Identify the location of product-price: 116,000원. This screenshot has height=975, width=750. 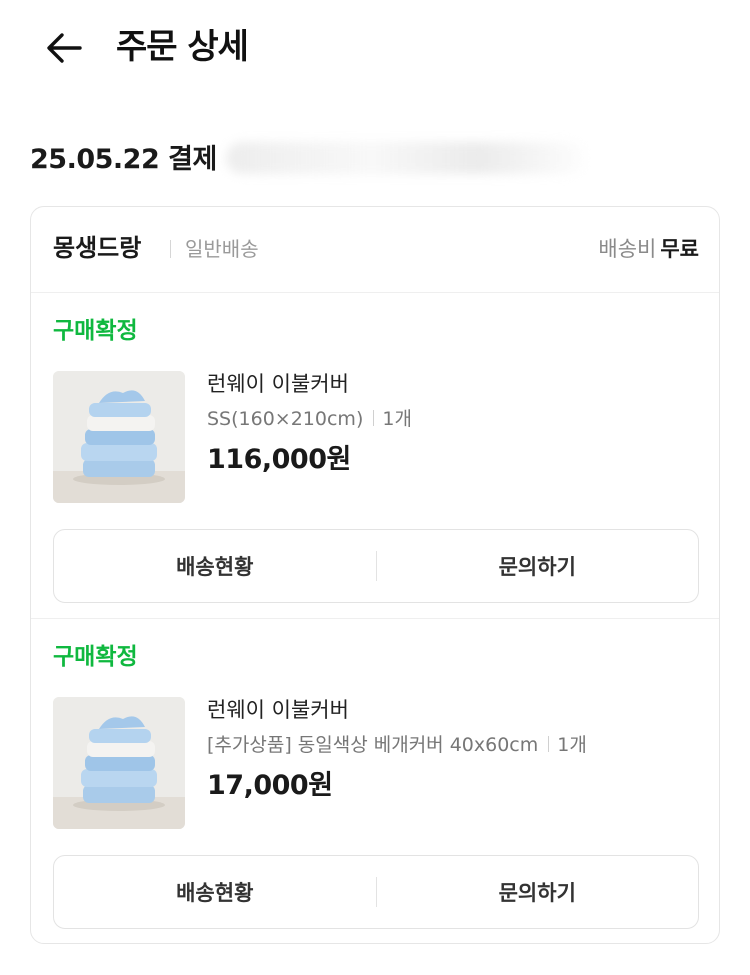
(279, 459).